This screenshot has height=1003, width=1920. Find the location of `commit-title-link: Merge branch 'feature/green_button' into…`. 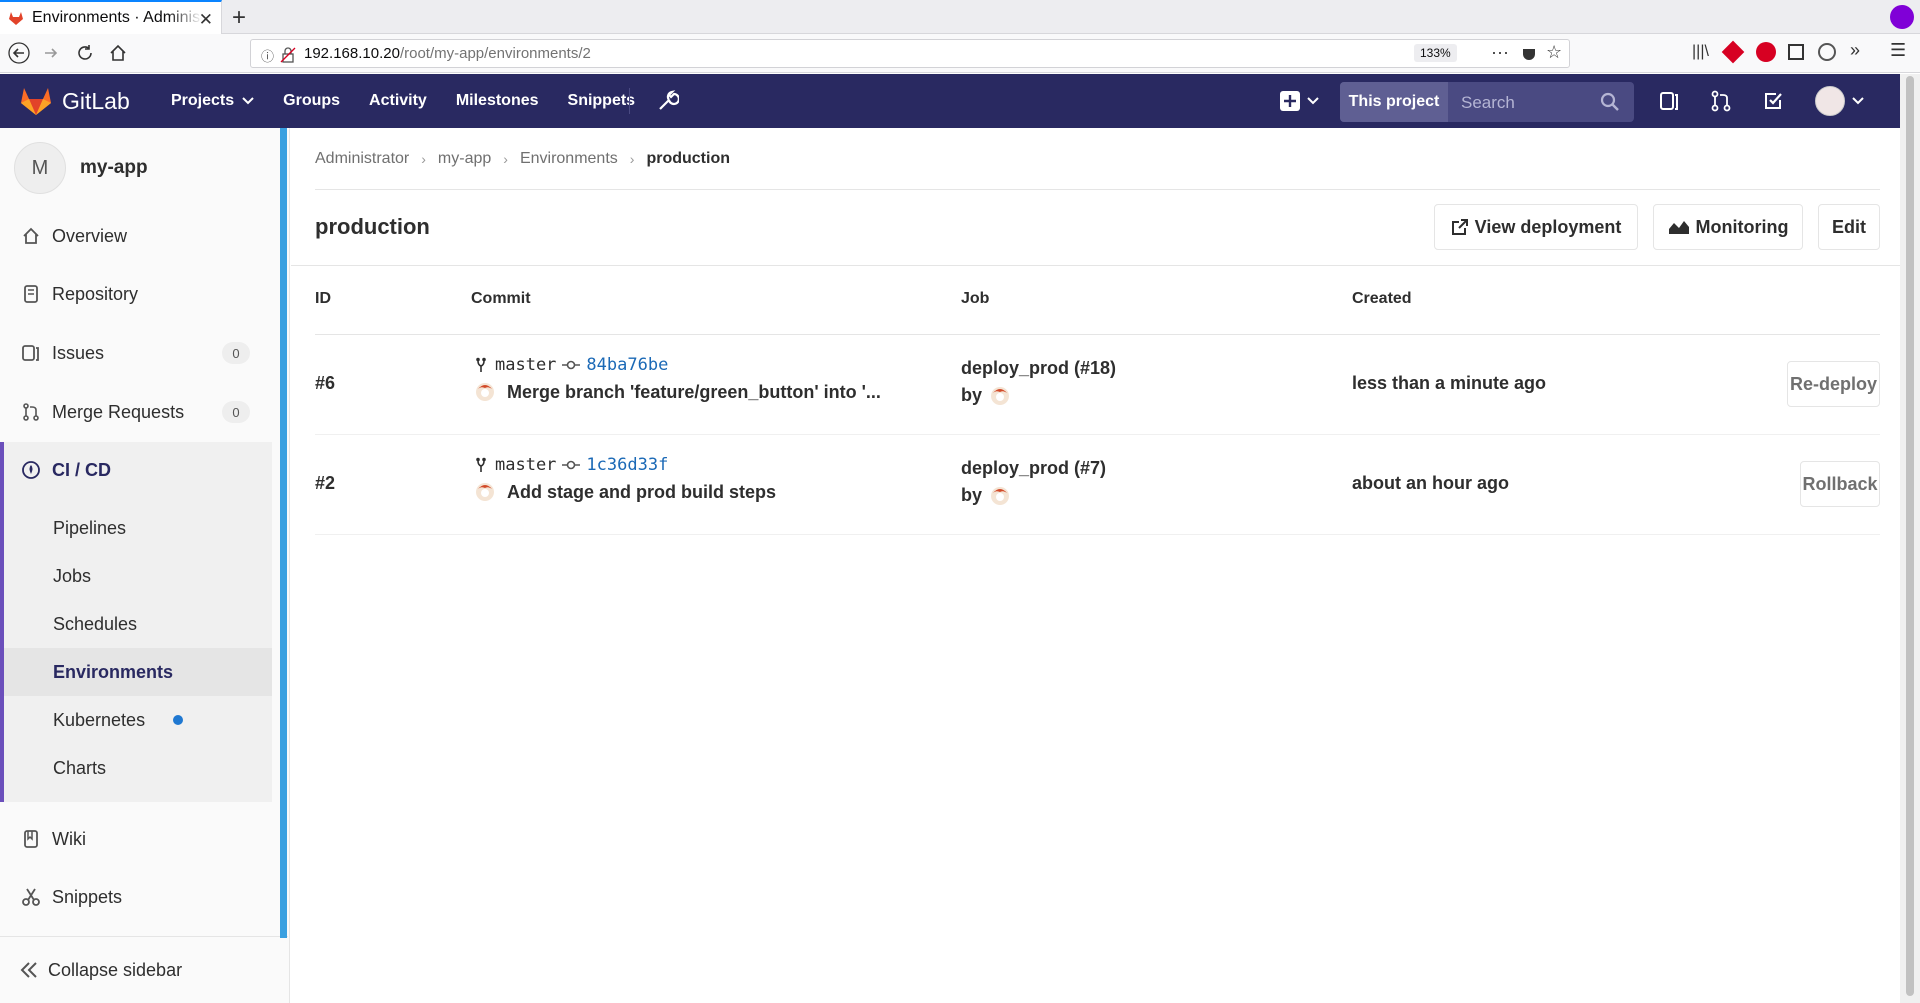

commit-title-link: Merge branch 'feature/green_button' into… is located at coordinates (694, 392).